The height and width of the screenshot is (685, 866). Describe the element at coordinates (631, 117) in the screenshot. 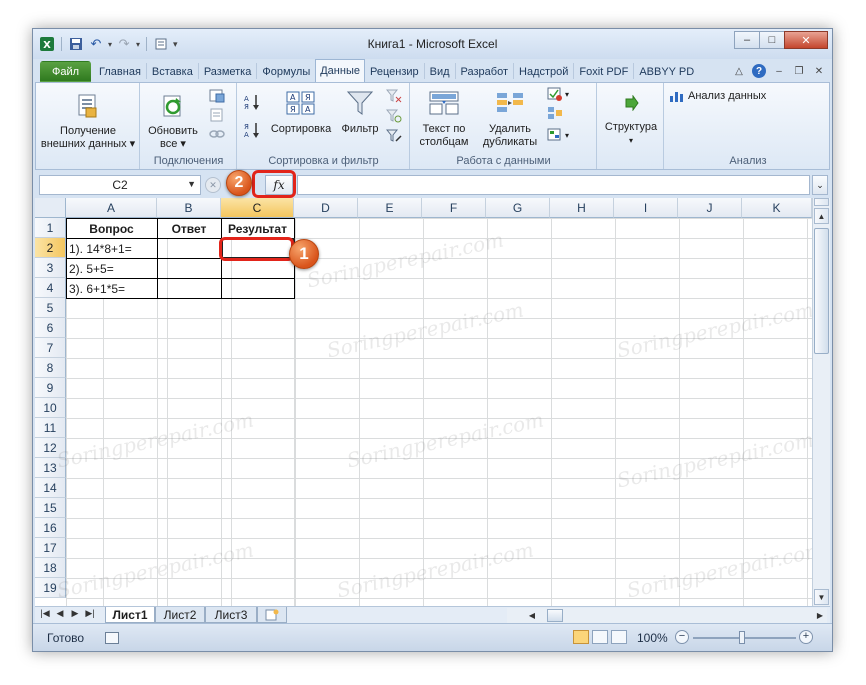

I see `outline-button: Структура ▾` at that location.